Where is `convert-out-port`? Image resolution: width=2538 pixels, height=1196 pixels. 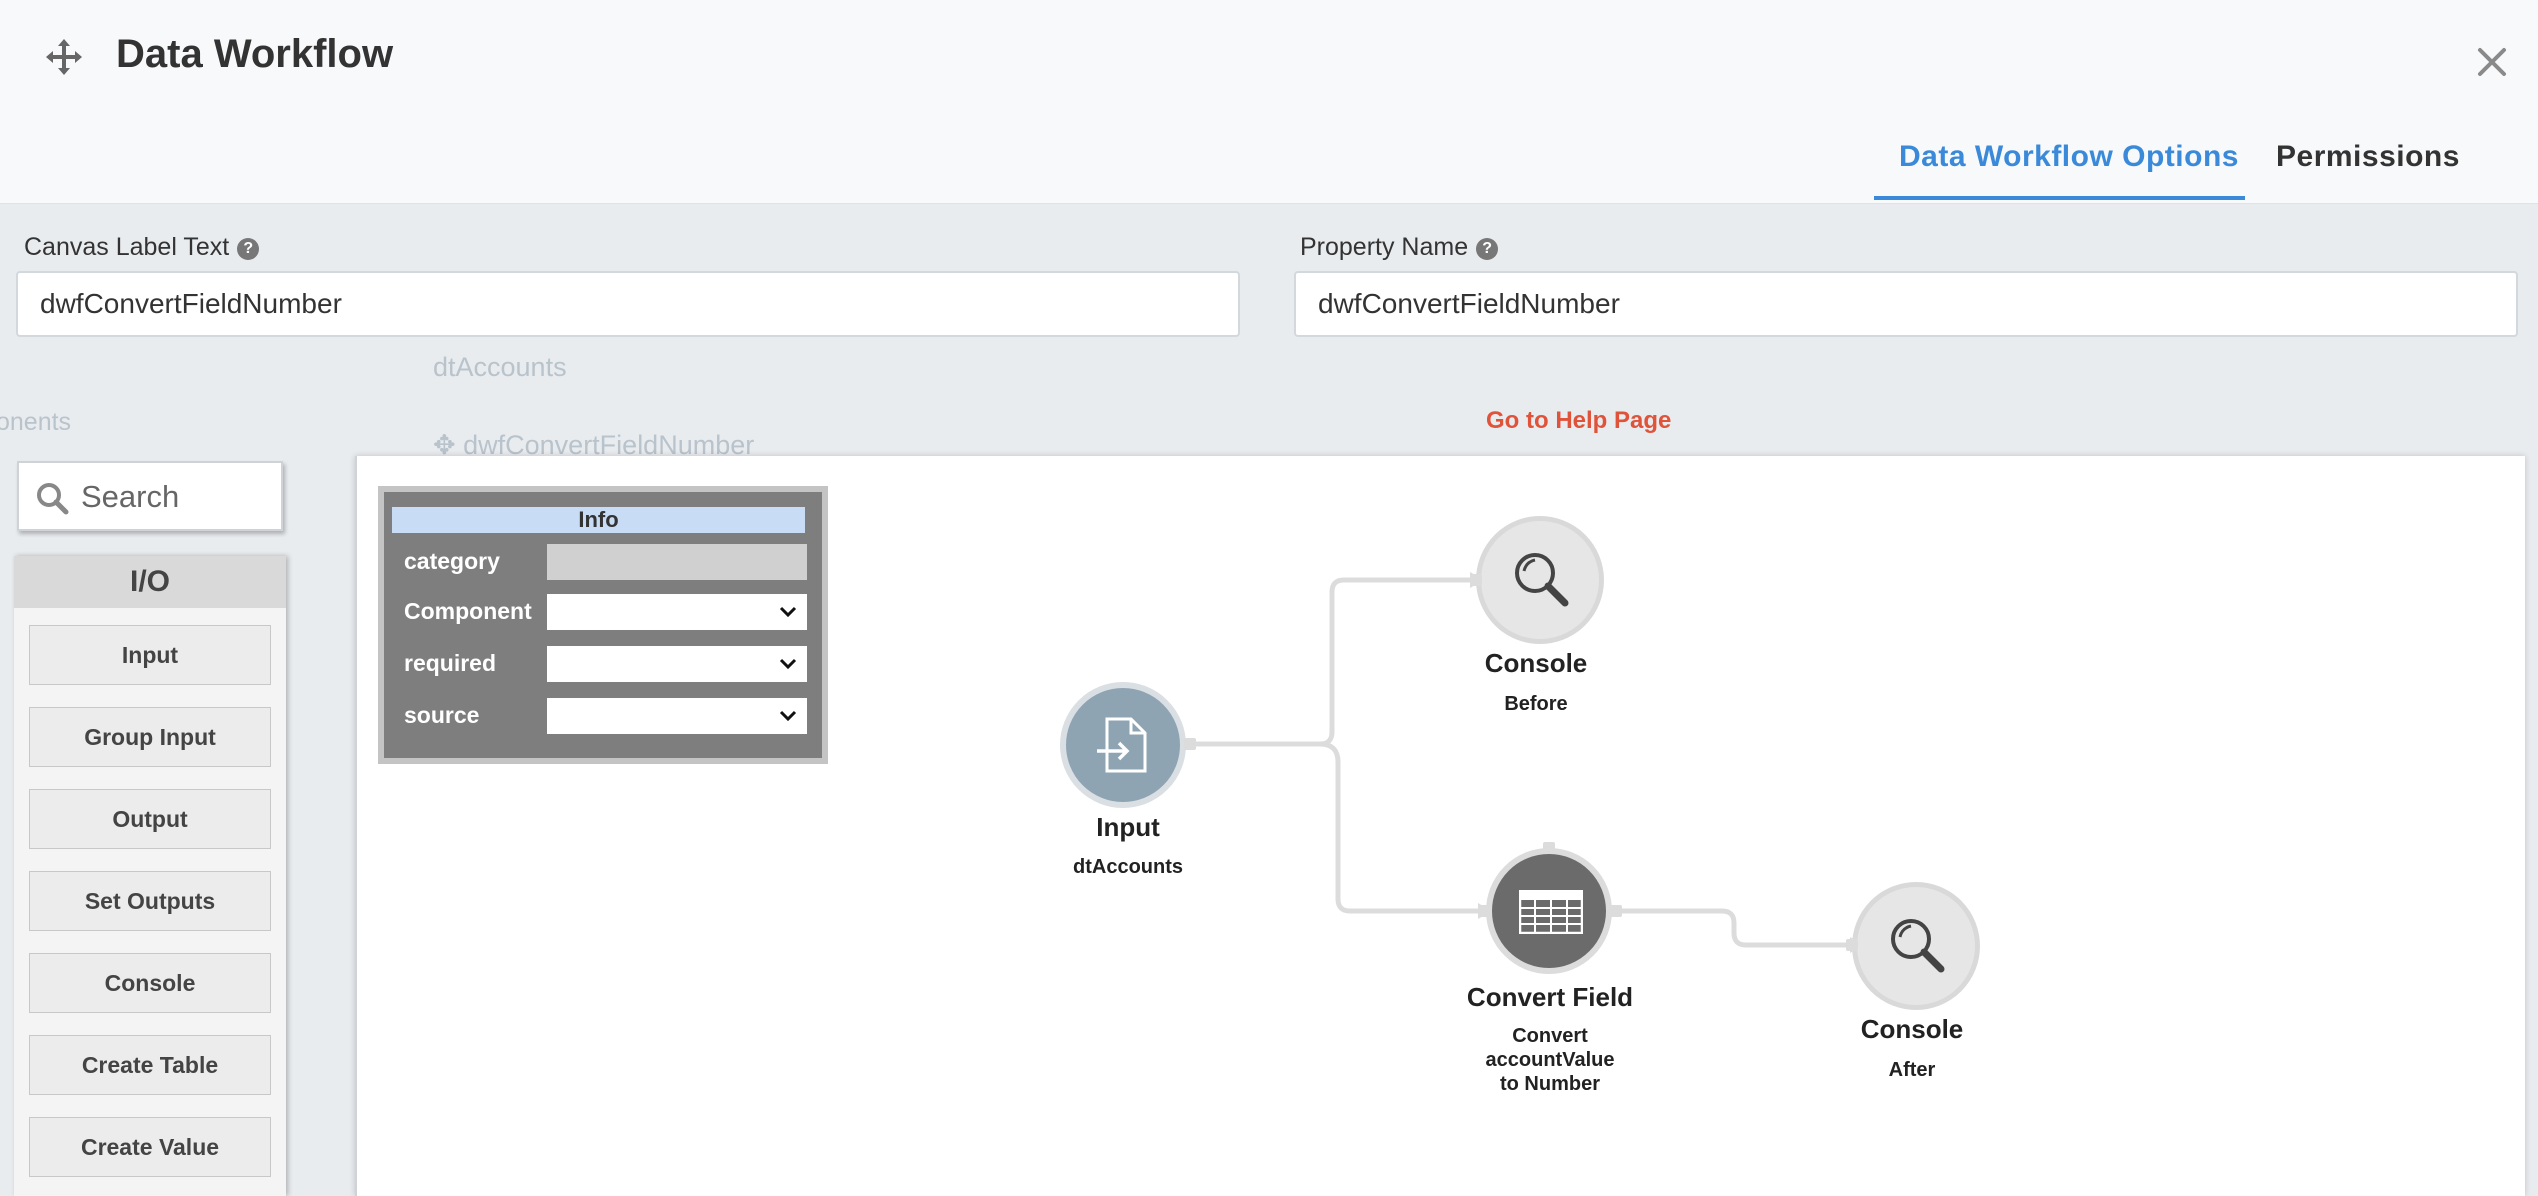 convert-out-port is located at coordinates (1616, 911).